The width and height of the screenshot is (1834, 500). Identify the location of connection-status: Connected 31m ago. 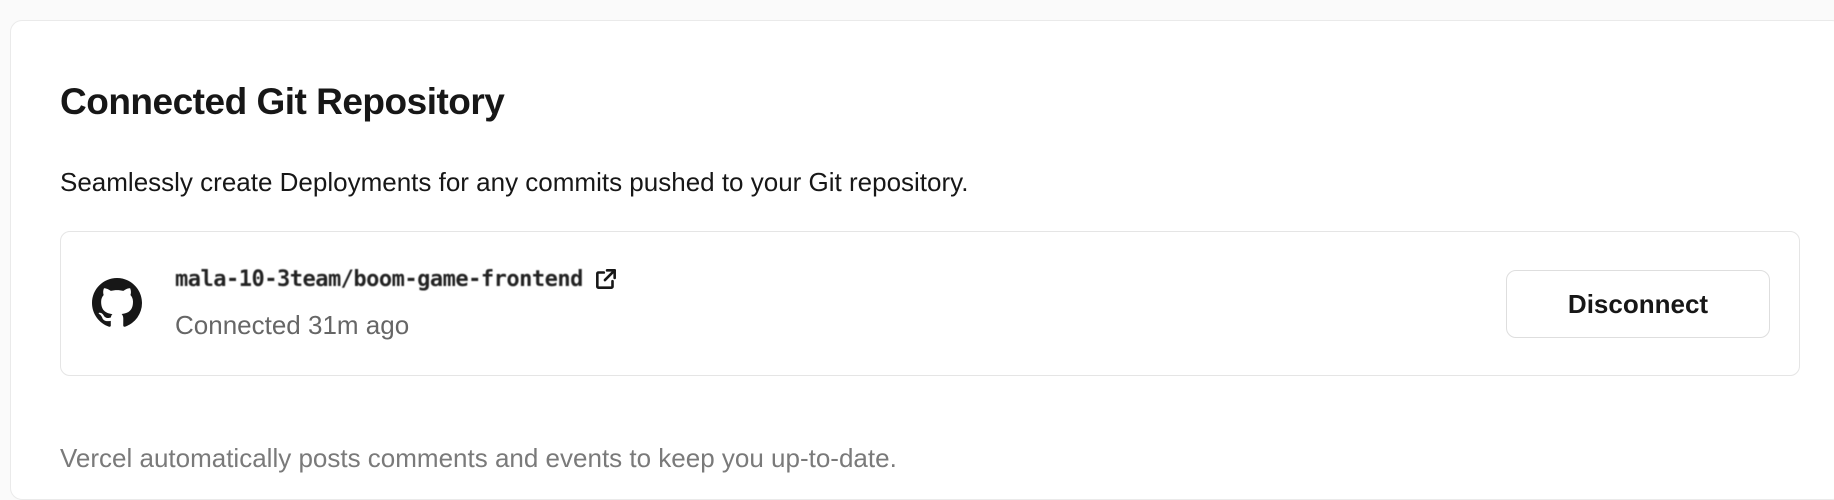
(292, 325).